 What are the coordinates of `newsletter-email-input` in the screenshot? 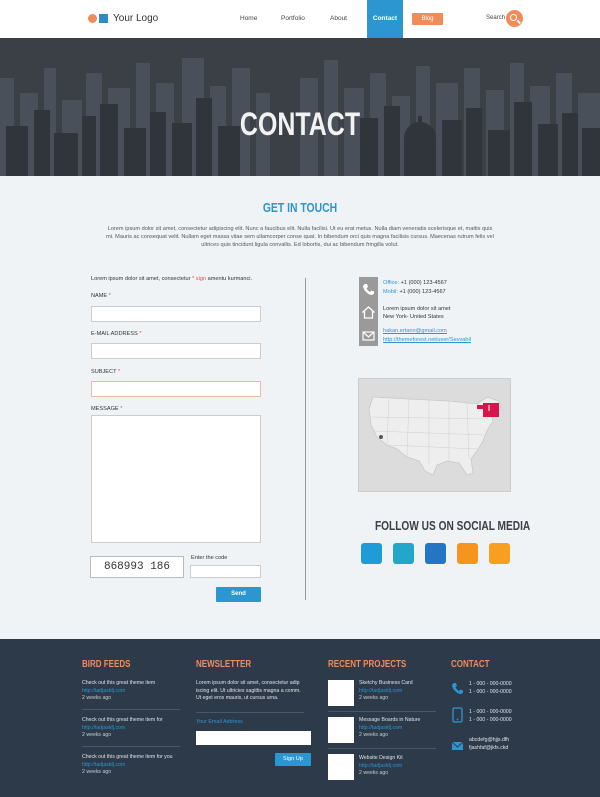 It's located at (253, 738).